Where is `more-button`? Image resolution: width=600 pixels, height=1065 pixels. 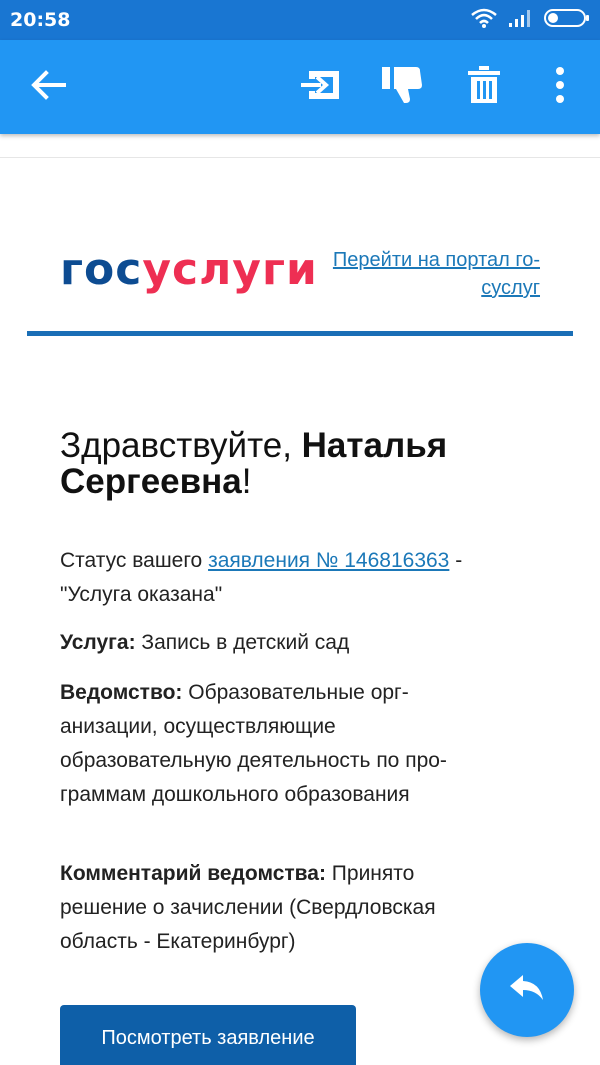 more-button is located at coordinates (560, 87).